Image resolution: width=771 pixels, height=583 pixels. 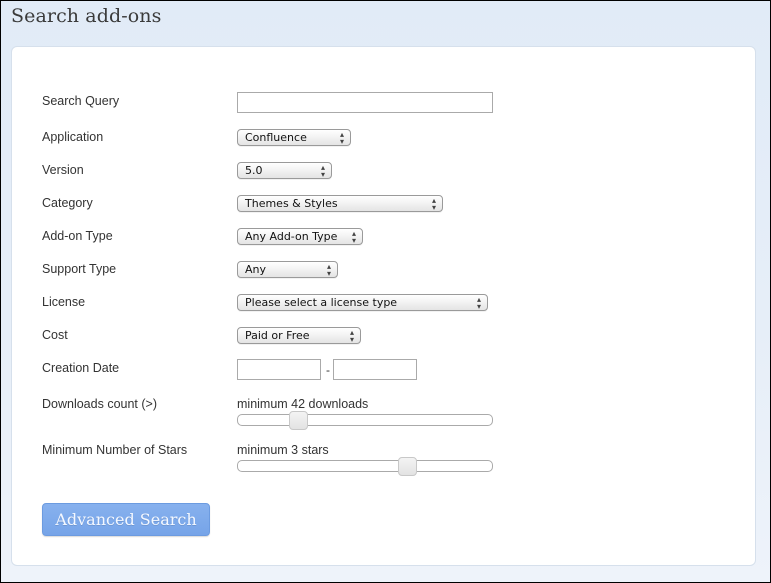 I want to click on downloads-label: Downloads count (>), so click(x=99, y=404).